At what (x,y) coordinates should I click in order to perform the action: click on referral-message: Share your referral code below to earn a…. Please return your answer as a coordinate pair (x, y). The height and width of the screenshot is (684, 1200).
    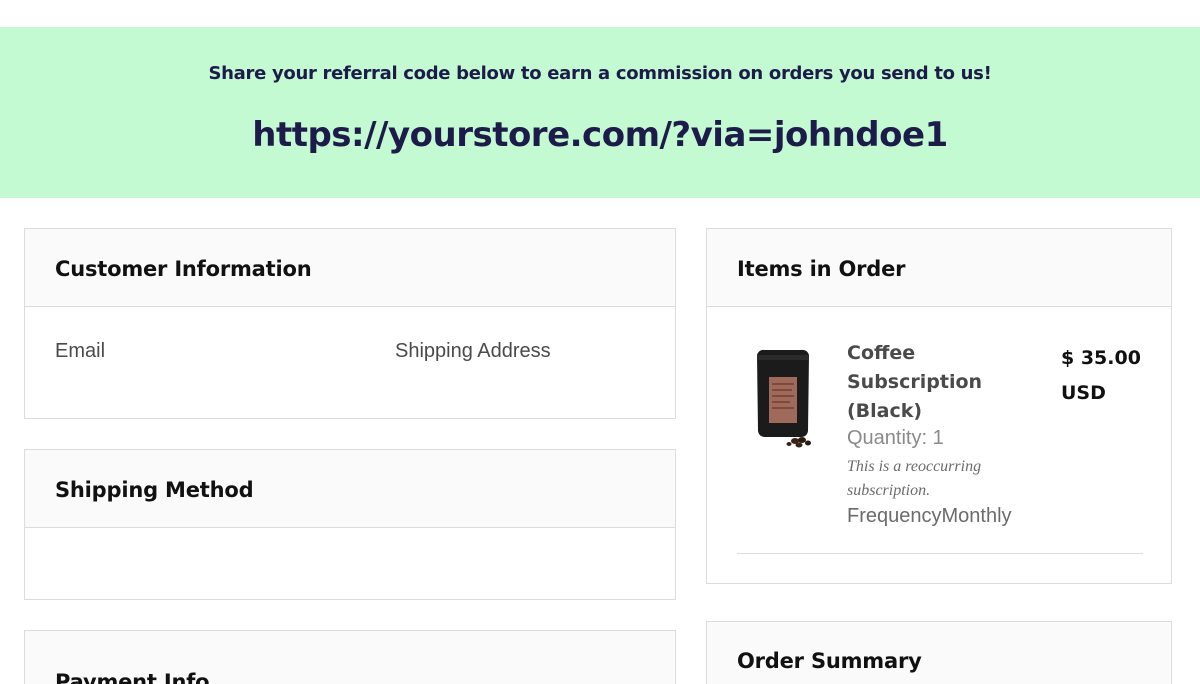
    Looking at the image, I should click on (600, 73).